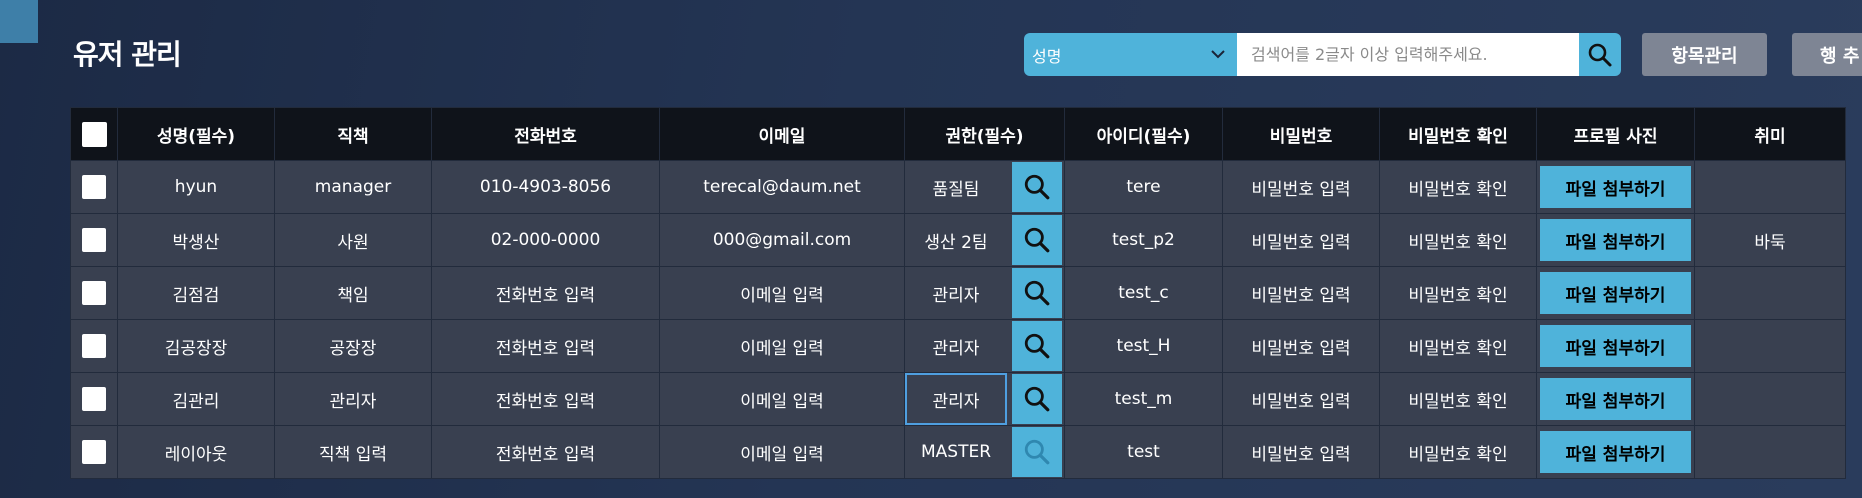 This screenshot has height=498, width=1862. I want to click on id-cell: test_m, so click(1143, 399).